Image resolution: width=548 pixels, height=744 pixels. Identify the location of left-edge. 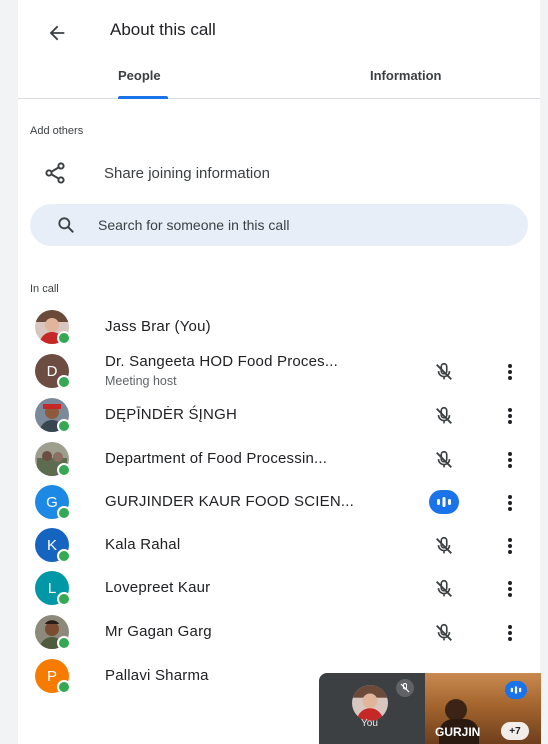
(9, 372).